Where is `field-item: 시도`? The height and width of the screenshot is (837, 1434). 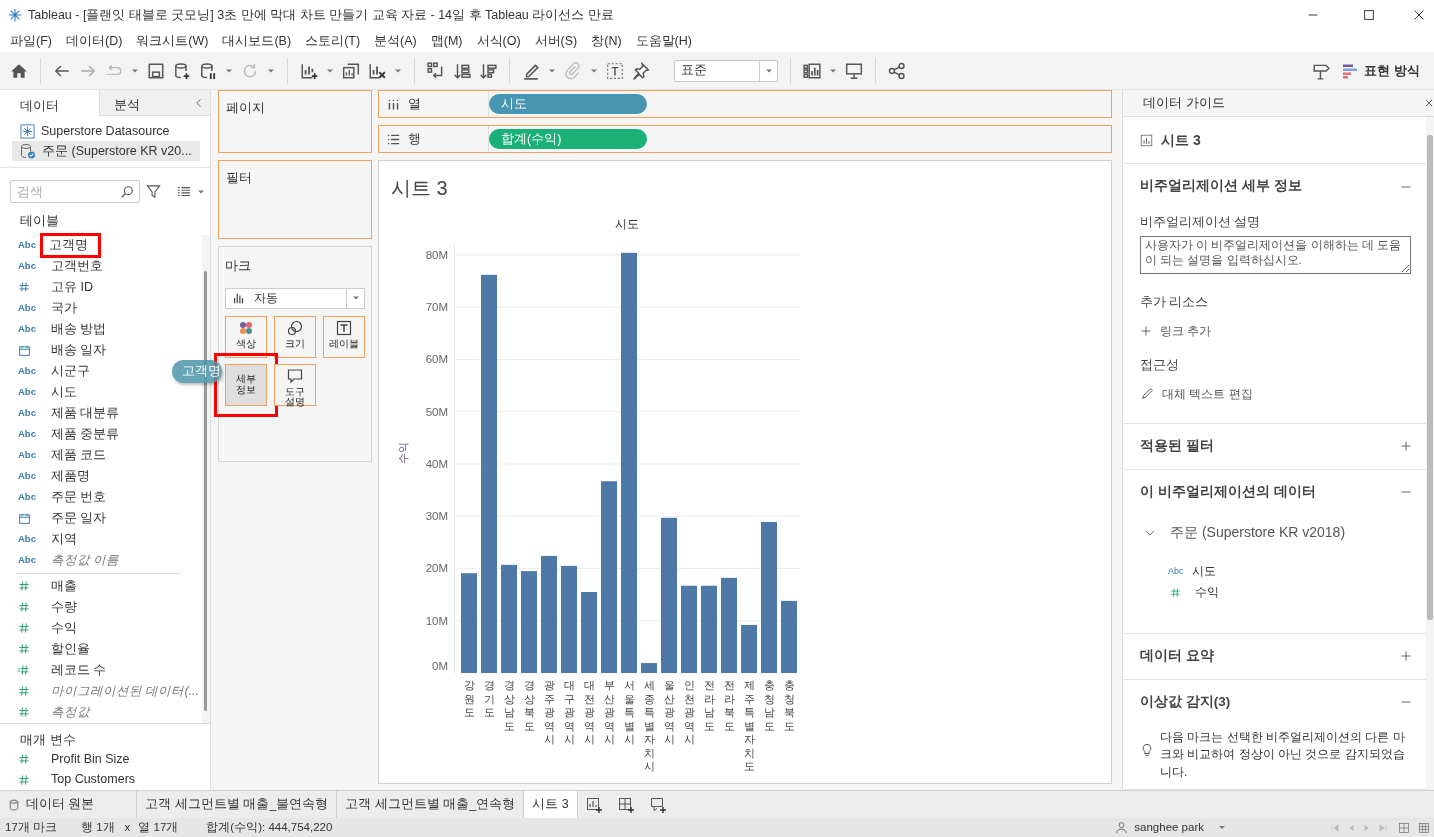 field-item: 시도 is located at coordinates (64, 392).